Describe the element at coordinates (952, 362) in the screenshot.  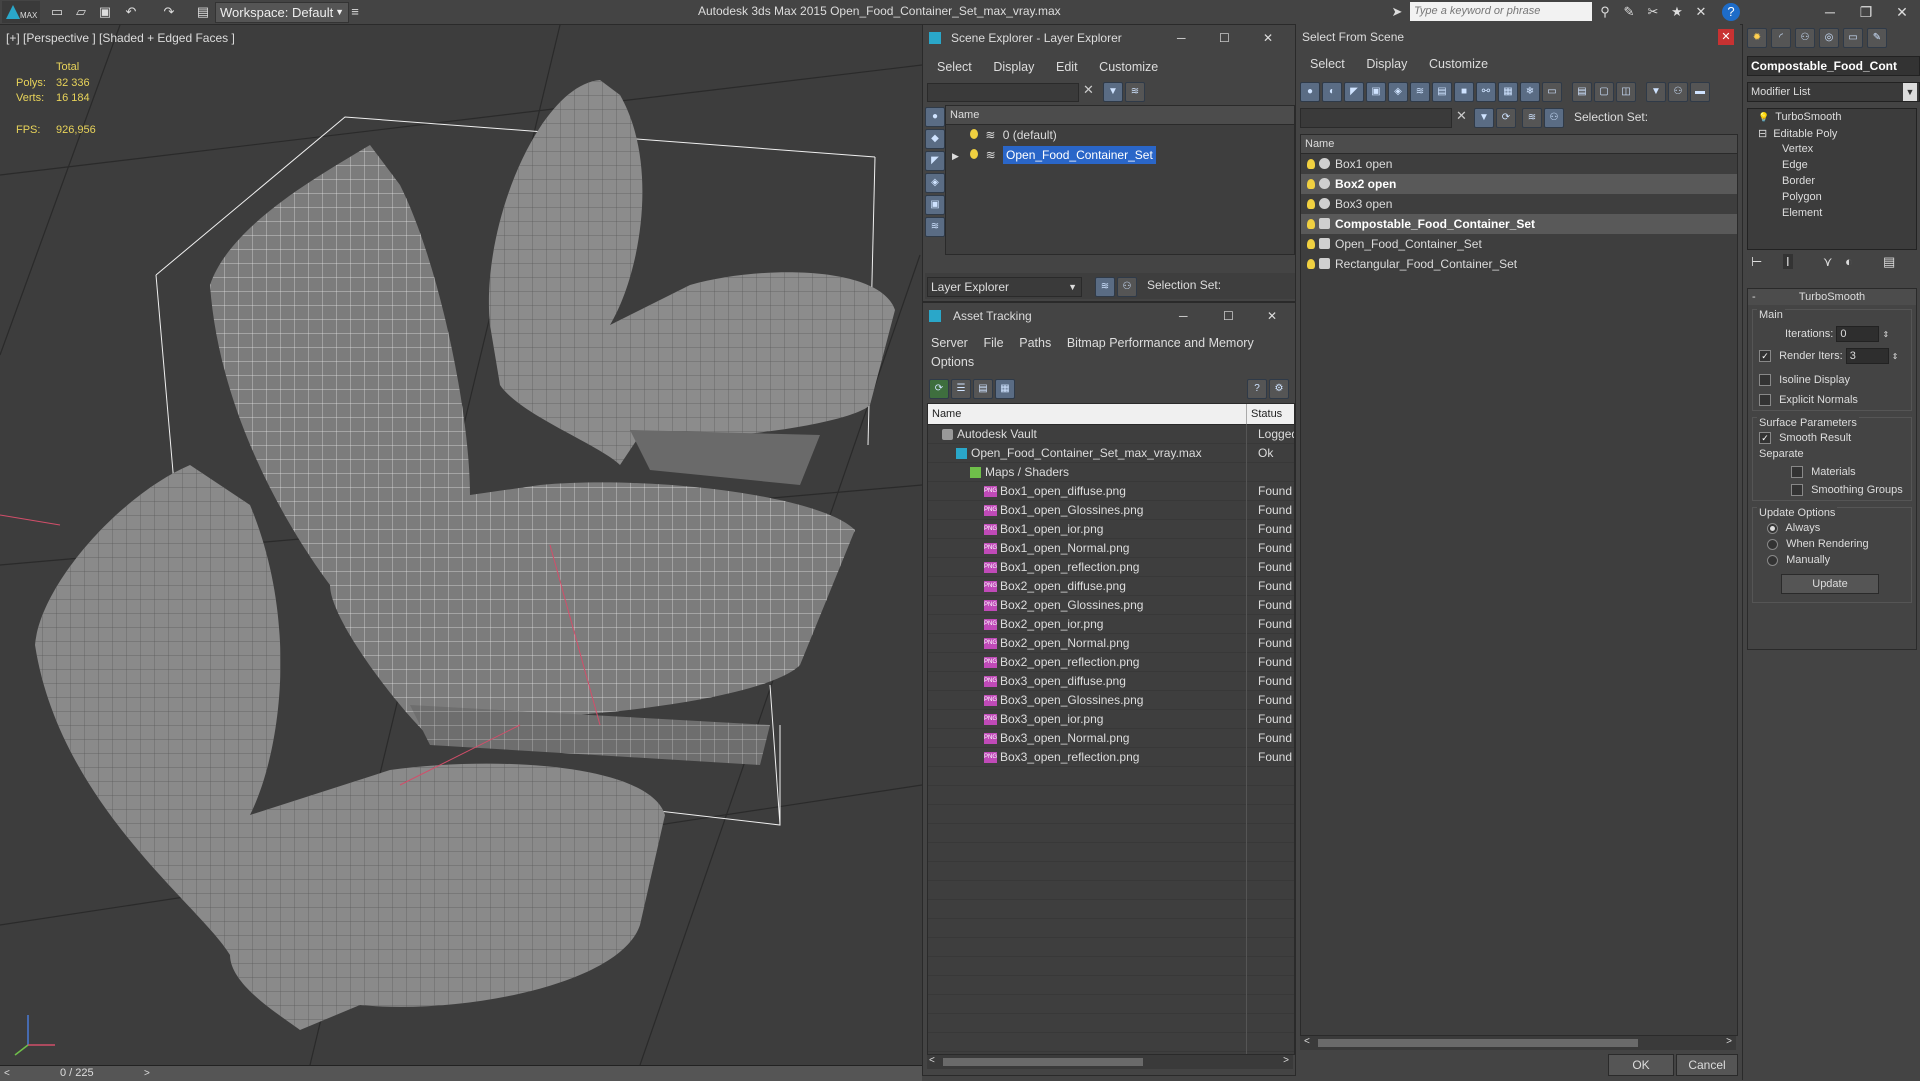
I see `menu-options: Options` at that location.